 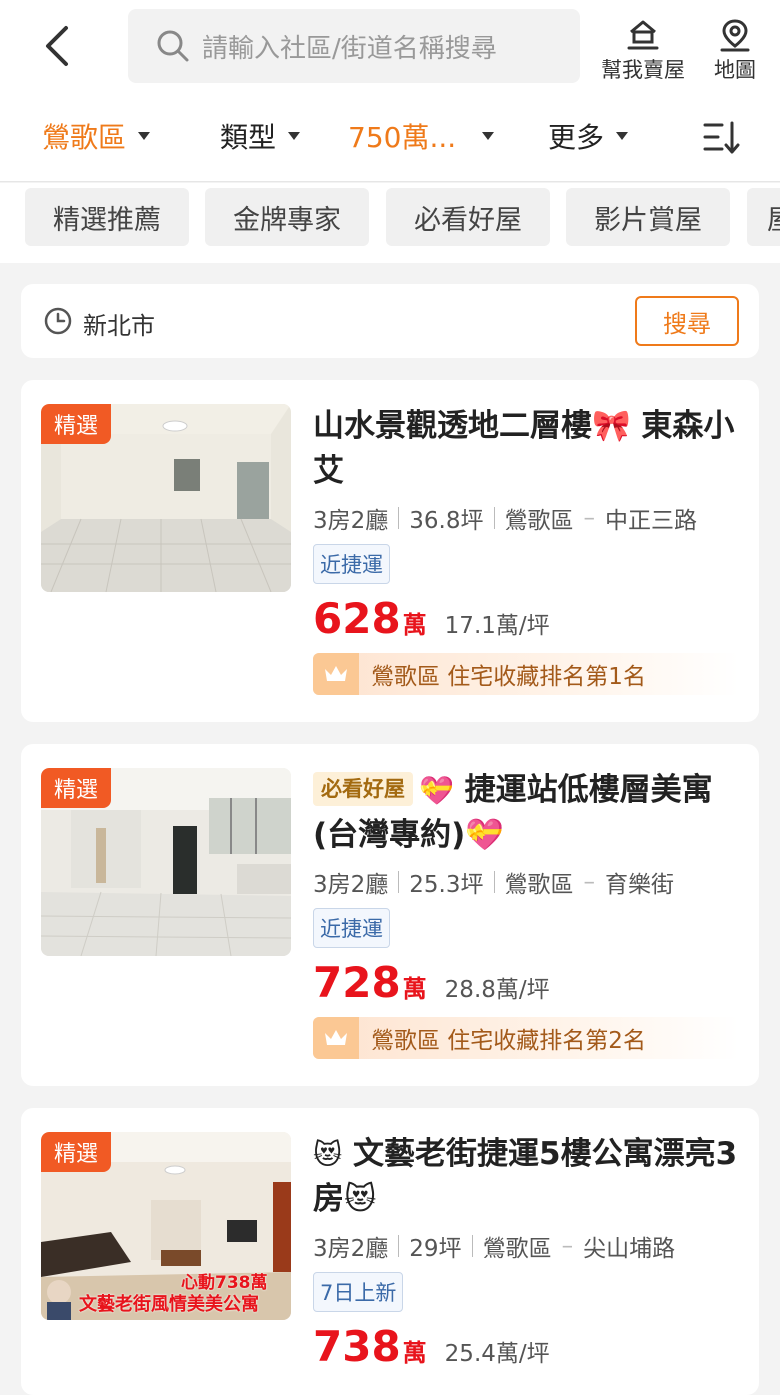 I want to click on listing-road: 育樂街, so click(x=639, y=885).